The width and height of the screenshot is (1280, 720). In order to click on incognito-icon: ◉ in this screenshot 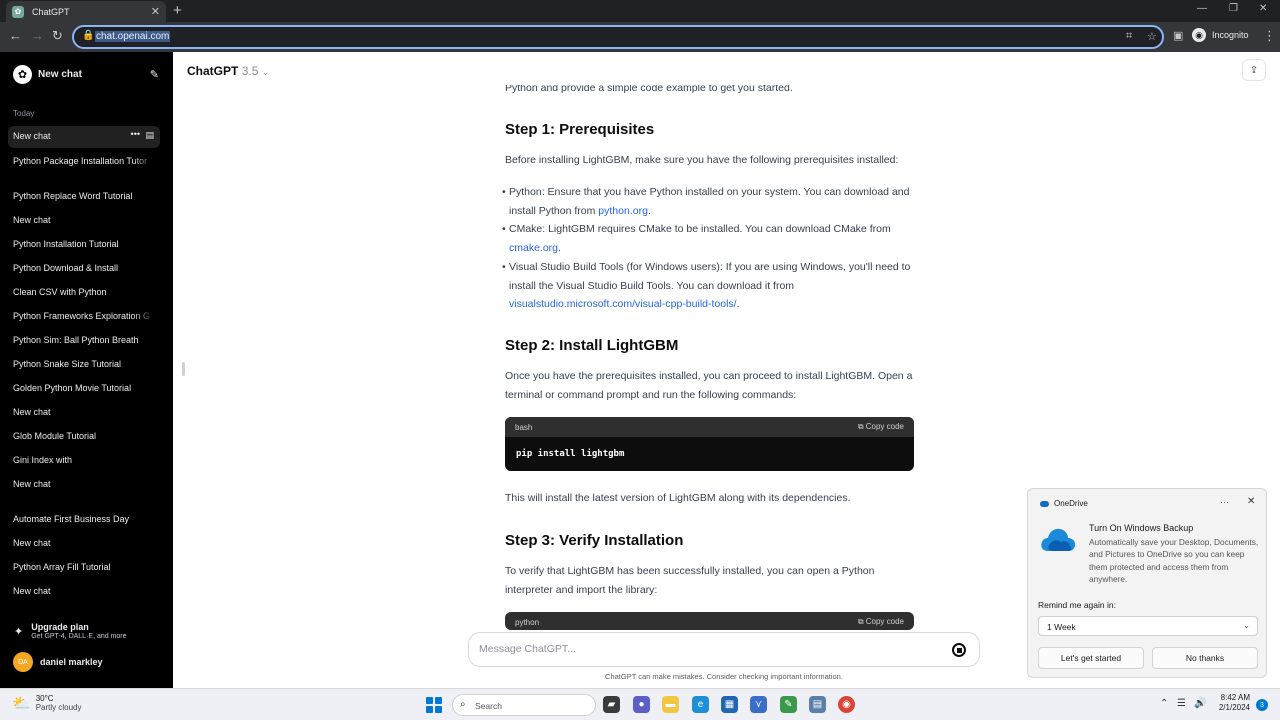, I will do `click(1199, 35)`.